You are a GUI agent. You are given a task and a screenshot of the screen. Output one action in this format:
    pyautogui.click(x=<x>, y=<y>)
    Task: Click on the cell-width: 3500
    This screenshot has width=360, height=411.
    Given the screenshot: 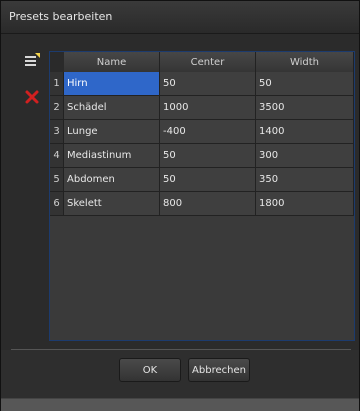 What is the action you would take?
    pyautogui.click(x=305, y=108)
    